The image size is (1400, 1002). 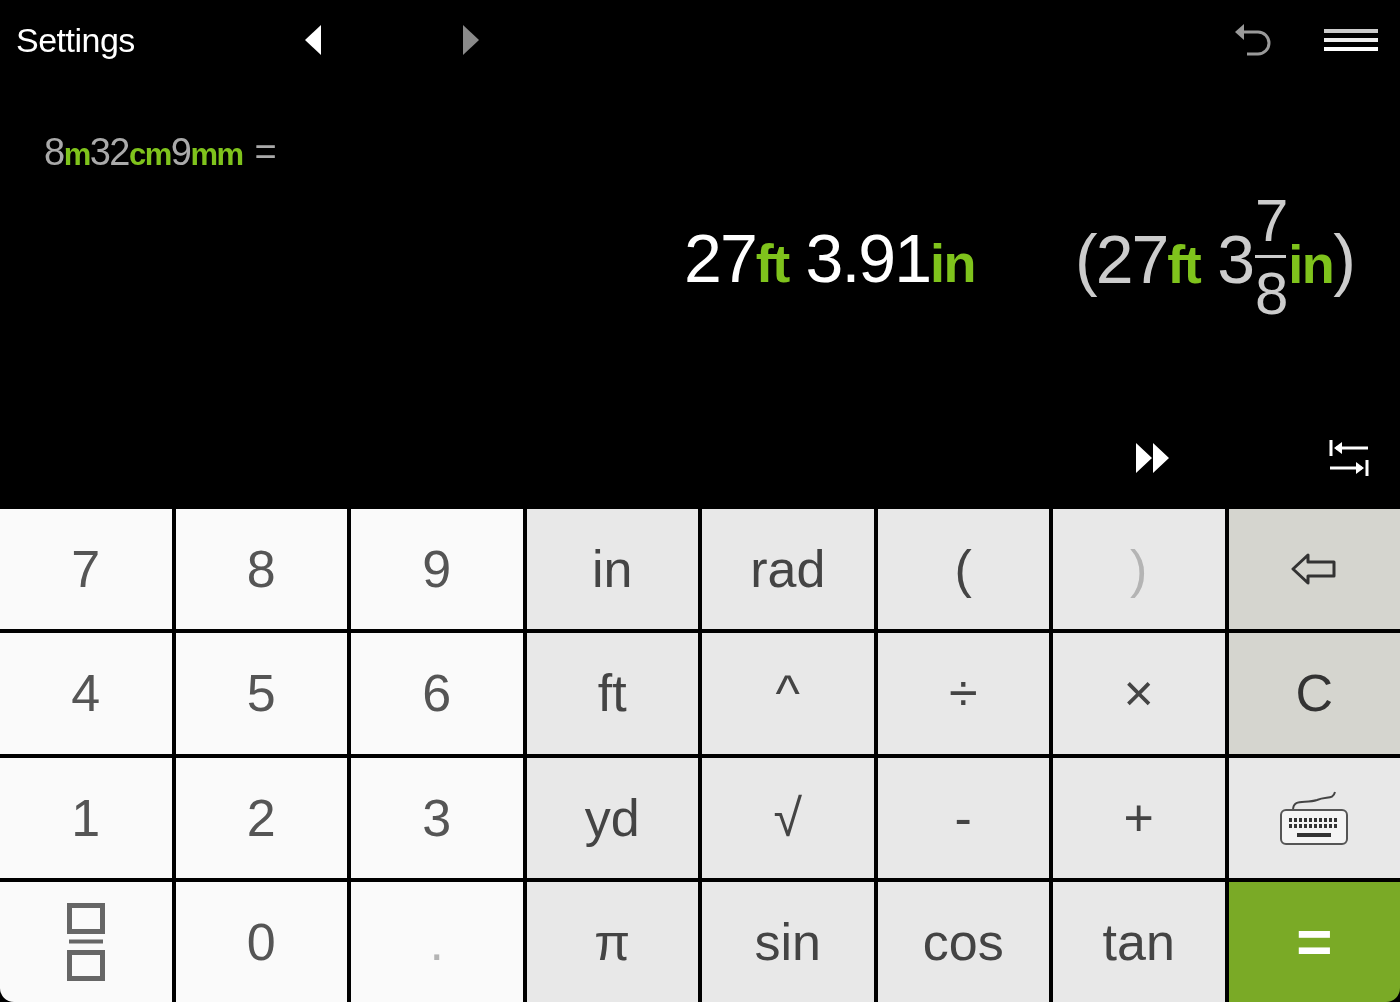 I want to click on digit-key: 9, so click(x=437, y=569).